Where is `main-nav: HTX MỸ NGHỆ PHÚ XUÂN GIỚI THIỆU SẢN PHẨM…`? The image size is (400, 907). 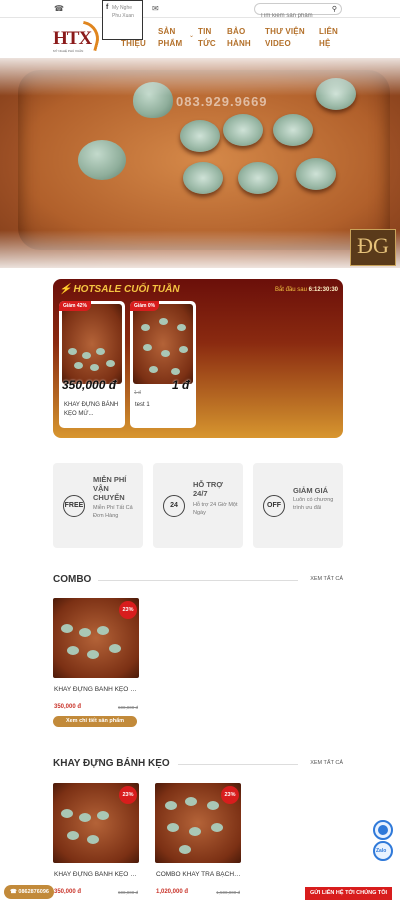 main-nav: HTX MỸ NGHỆ PHÚ XUÂN GIỚI THIỆU SẢN PHẨM… is located at coordinates (200, 38).